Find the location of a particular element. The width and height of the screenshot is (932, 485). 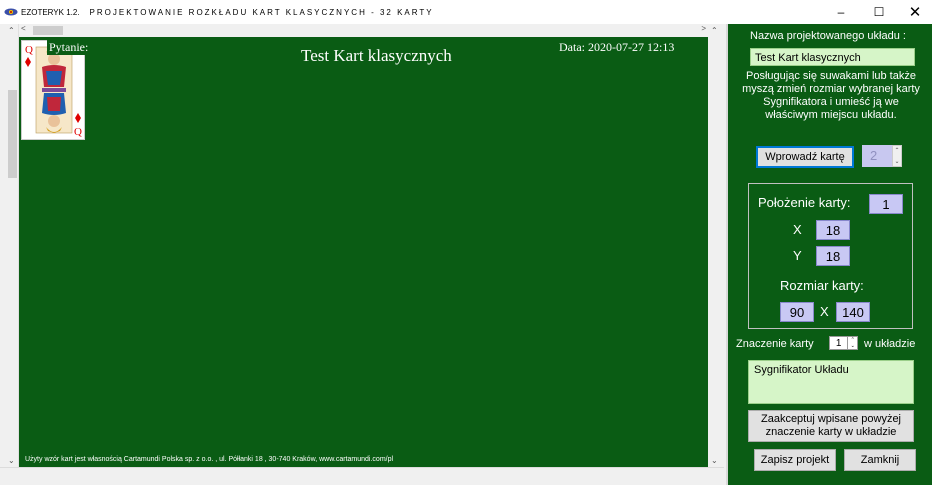

canvas-title: Test Kart klasycznych is located at coordinates (376, 55).